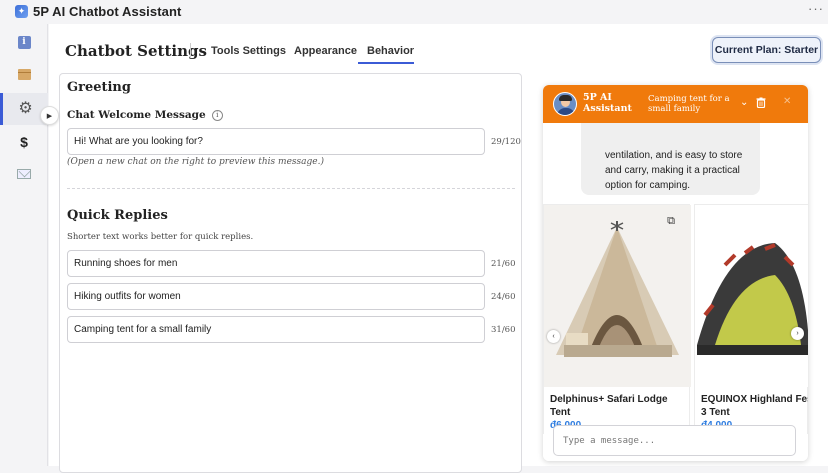 This screenshot has width=828, height=473. I want to click on sidebar-item-products, so click(24, 74).